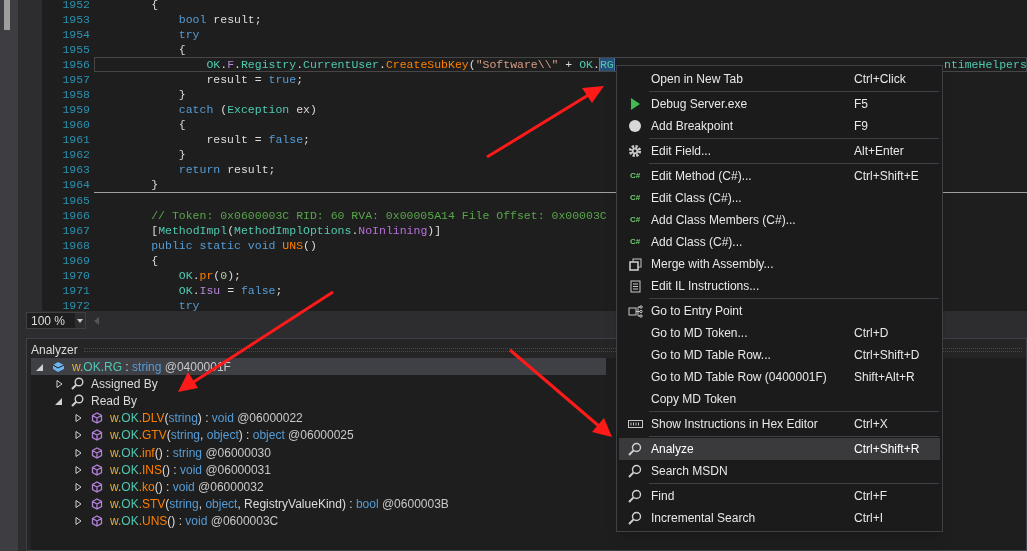  I want to click on stacked-windows-icon, so click(635, 264).